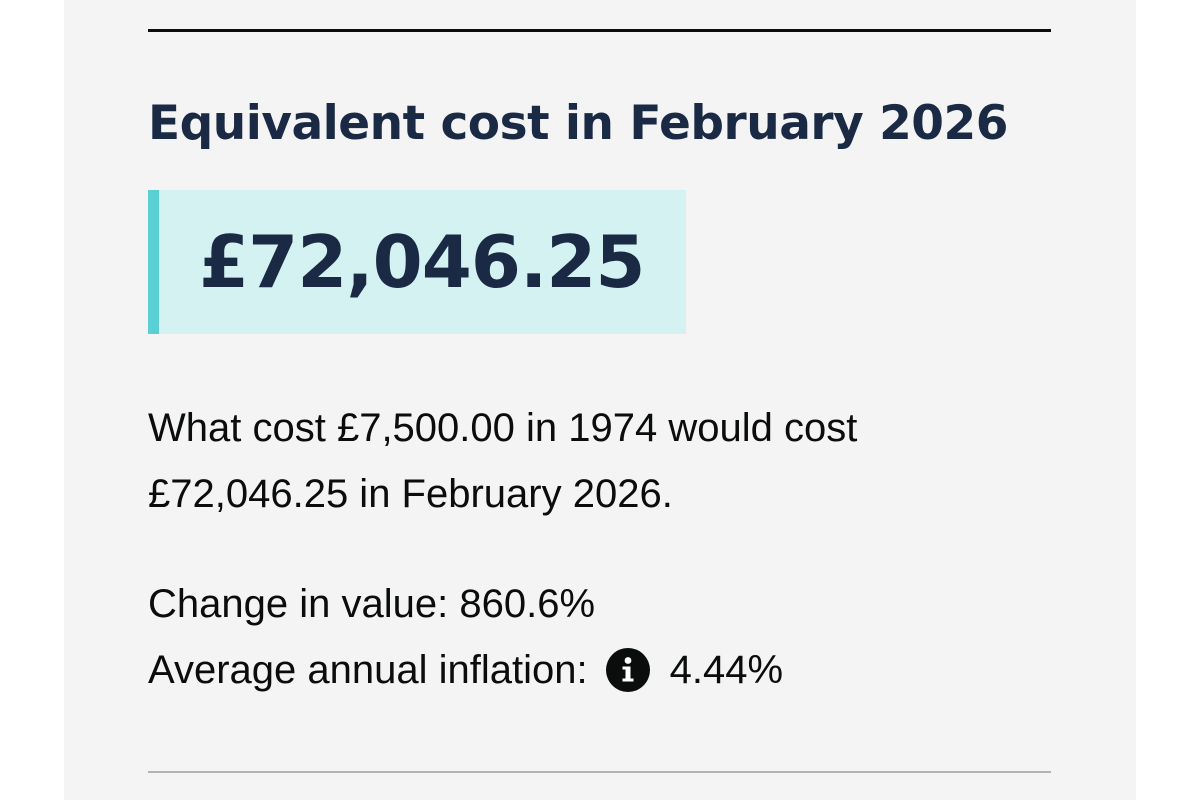 This screenshot has width=1200, height=800. Describe the element at coordinates (298, 604) in the screenshot. I see `change-in-value-label: Change in value:` at that location.